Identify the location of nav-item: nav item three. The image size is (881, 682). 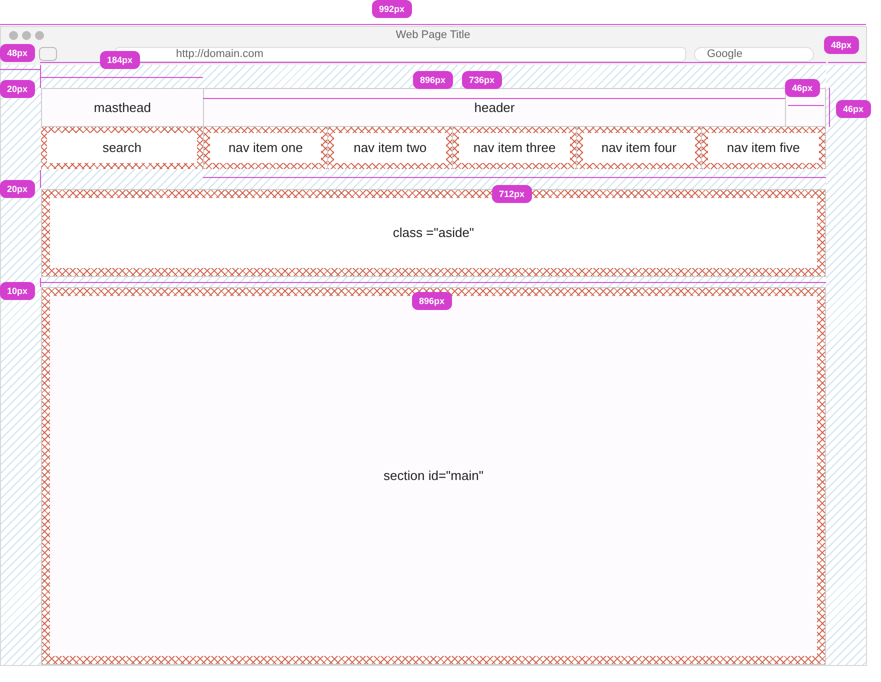
(515, 148).